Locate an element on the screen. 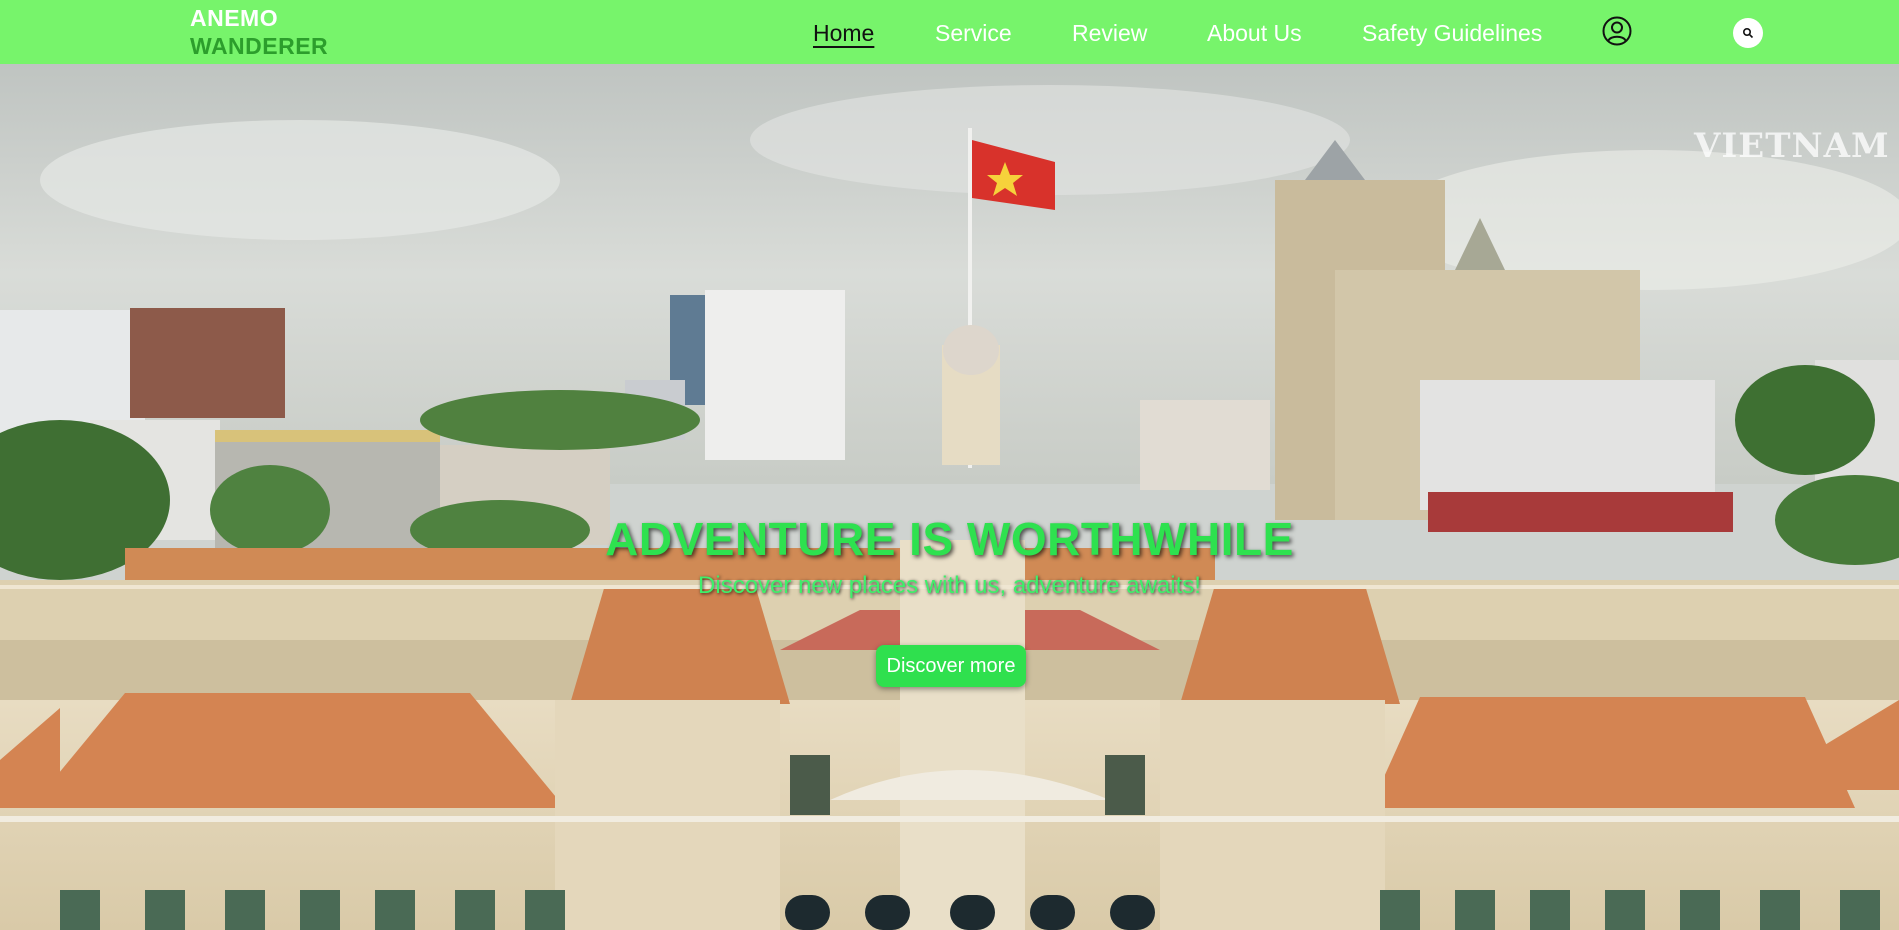 This screenshot has width=1899, height=930. watermark-label: VIETNAM is located at coordinates (1792, 146).